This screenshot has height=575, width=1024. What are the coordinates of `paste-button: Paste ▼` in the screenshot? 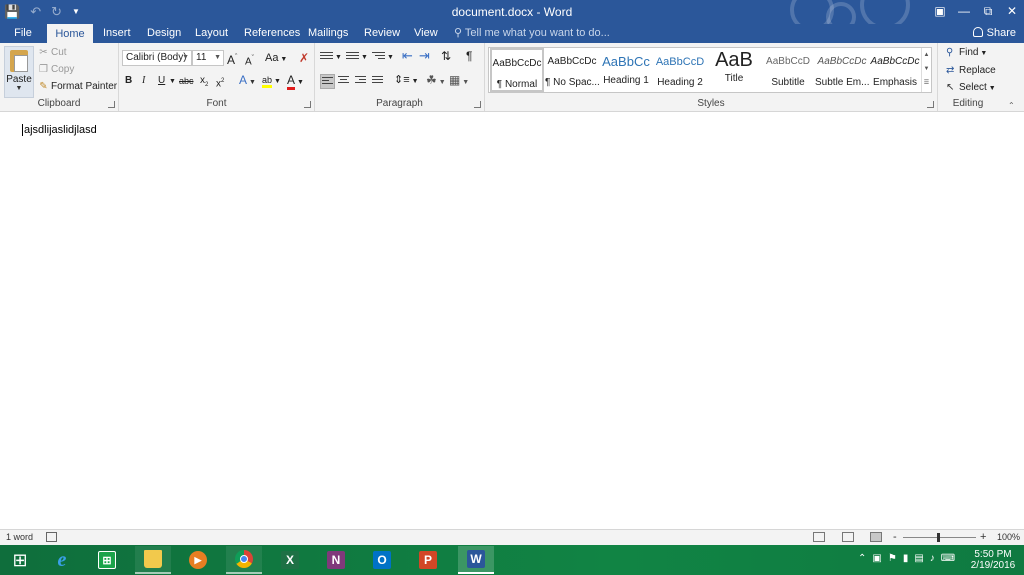 It's located at (19, 72).